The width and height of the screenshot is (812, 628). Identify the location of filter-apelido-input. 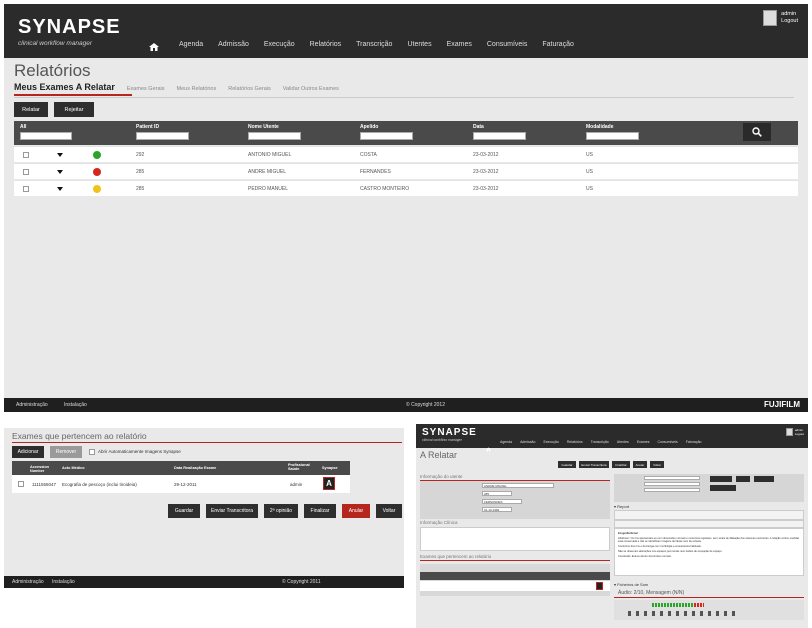
(386, 136).